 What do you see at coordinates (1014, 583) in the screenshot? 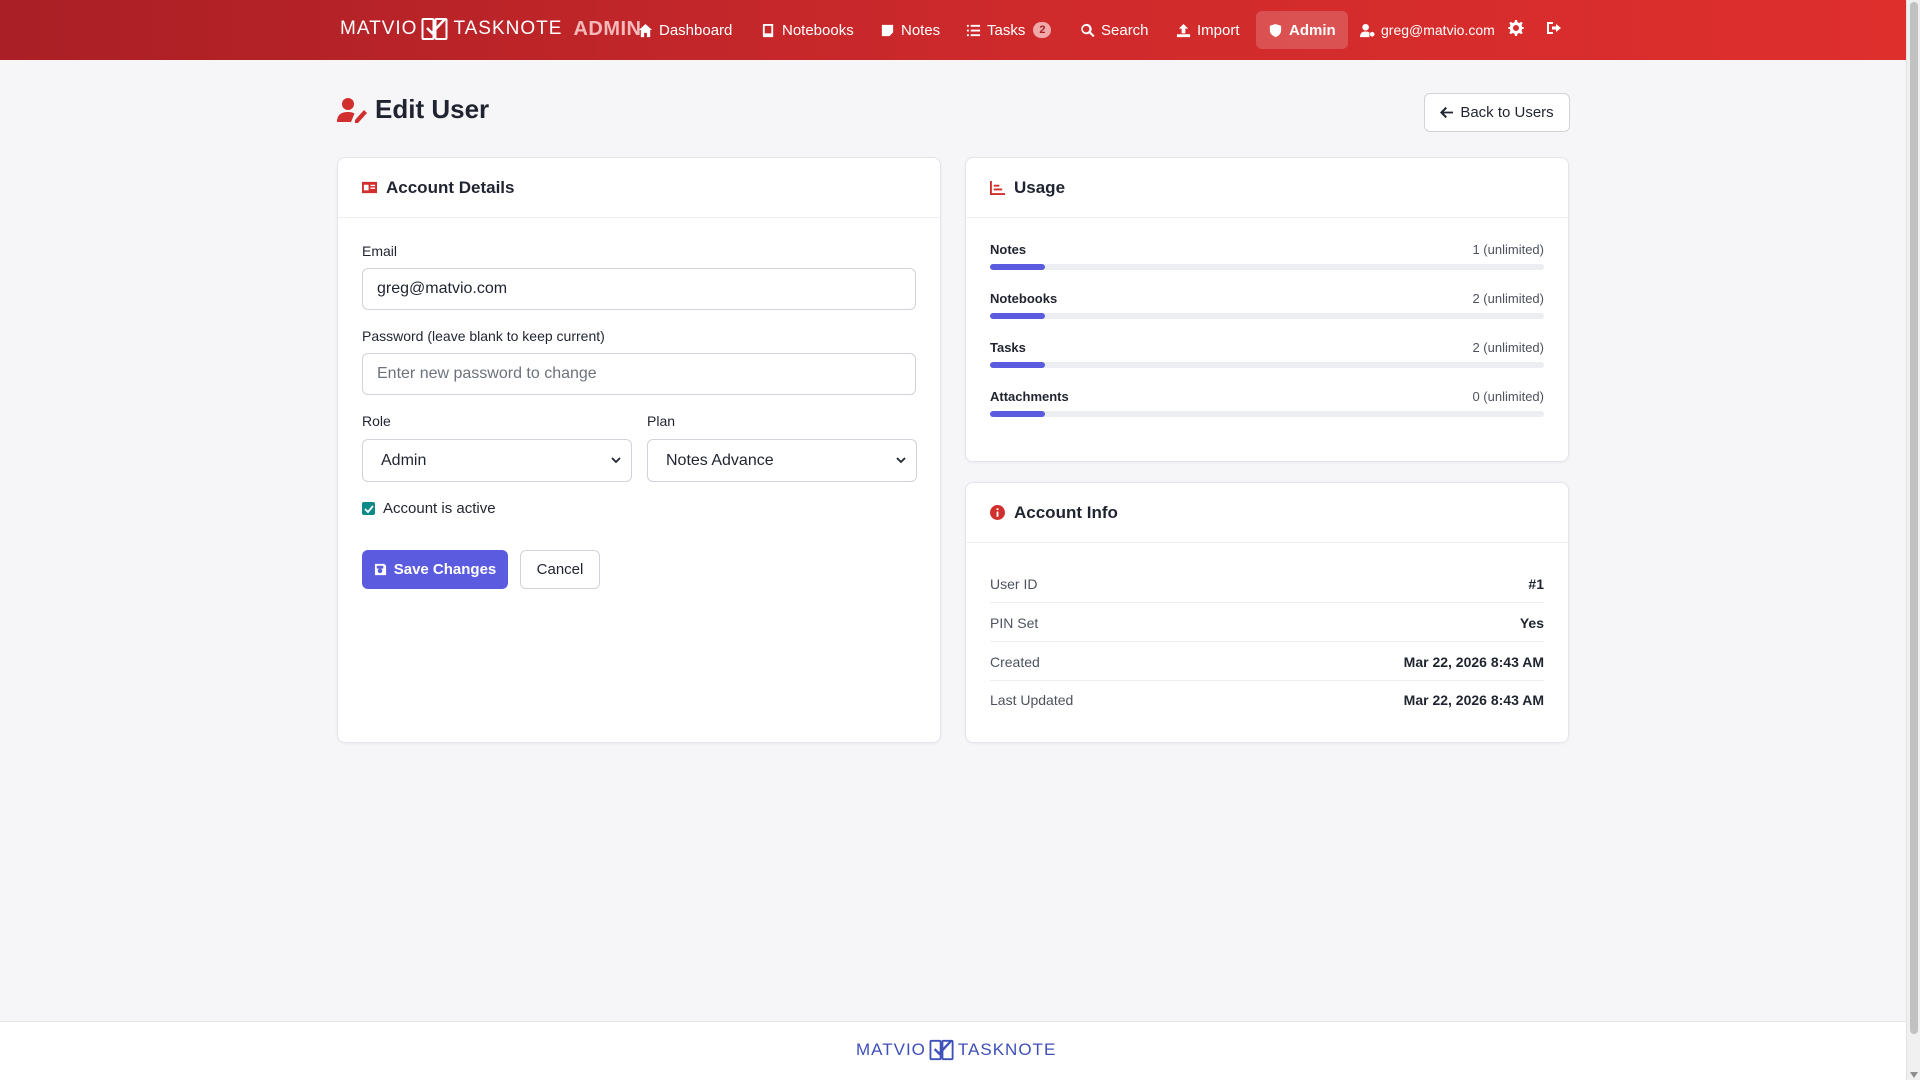
I see `info-key: User ID` at bounding box center [1014, 583].